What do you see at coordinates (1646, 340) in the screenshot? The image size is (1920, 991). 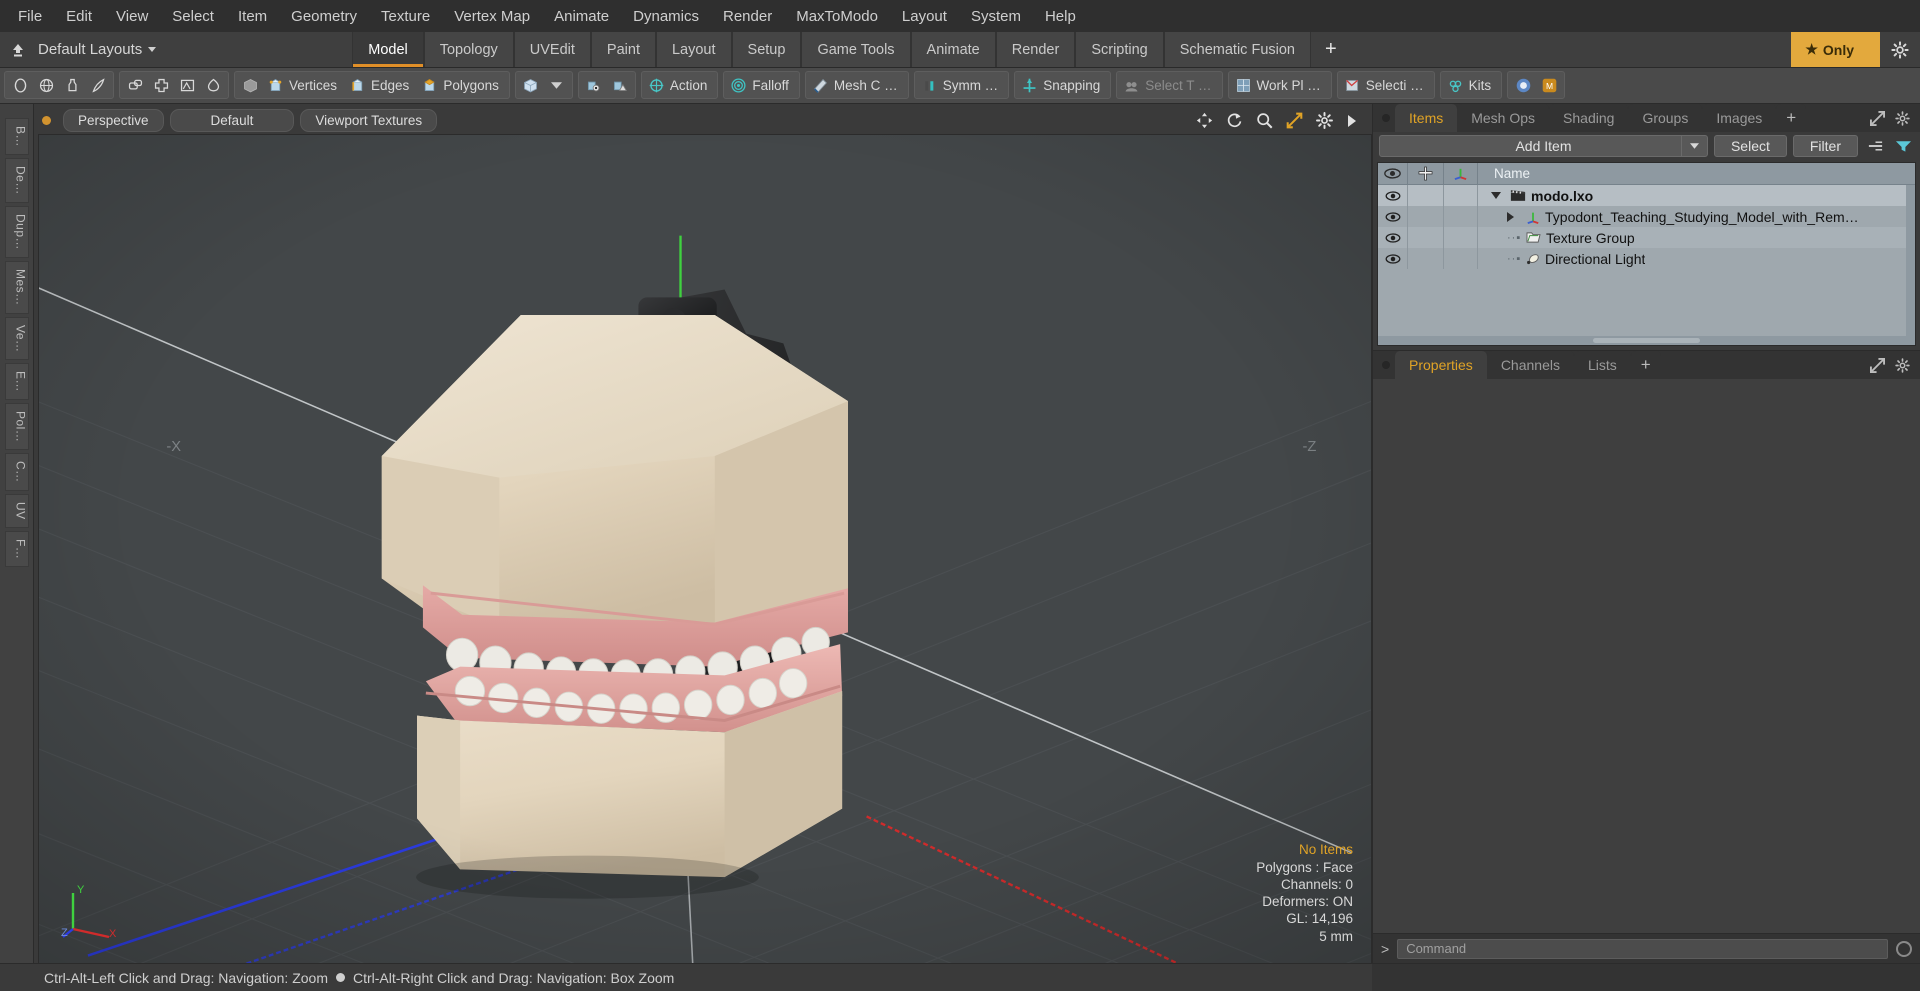 I see `item-tree-hscrollbar` at bounding box center [1646, 340].